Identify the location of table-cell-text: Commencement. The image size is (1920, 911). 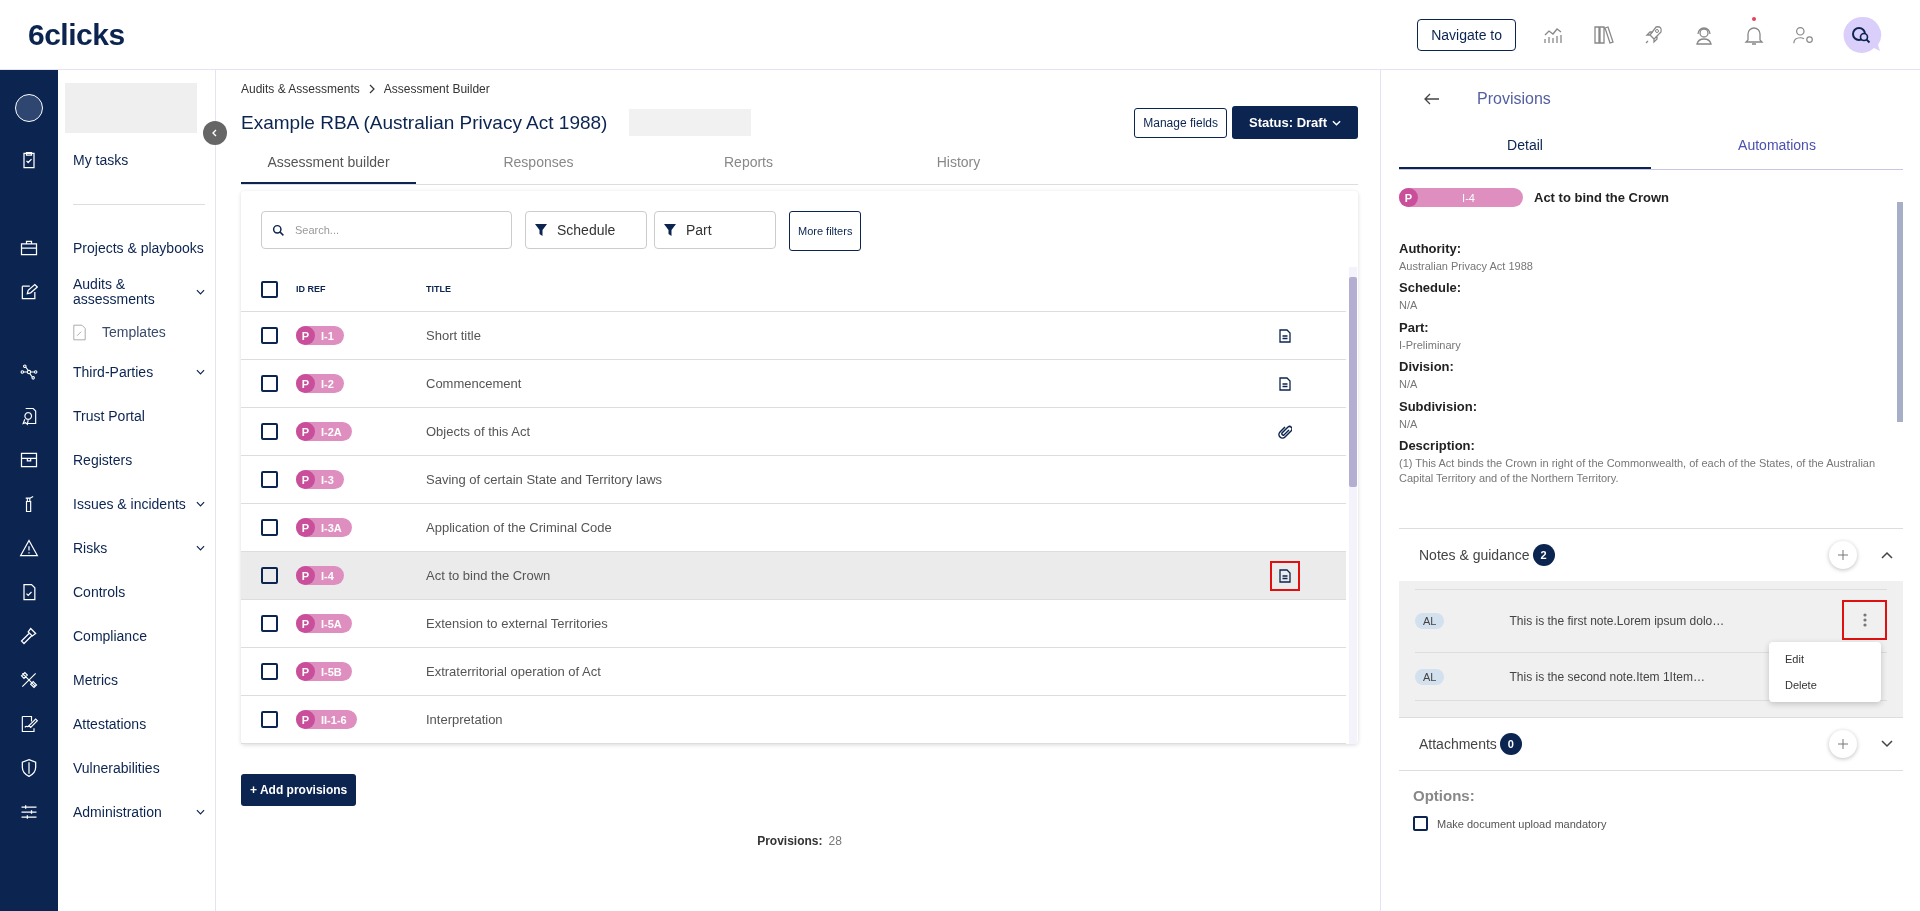
(474, 383).